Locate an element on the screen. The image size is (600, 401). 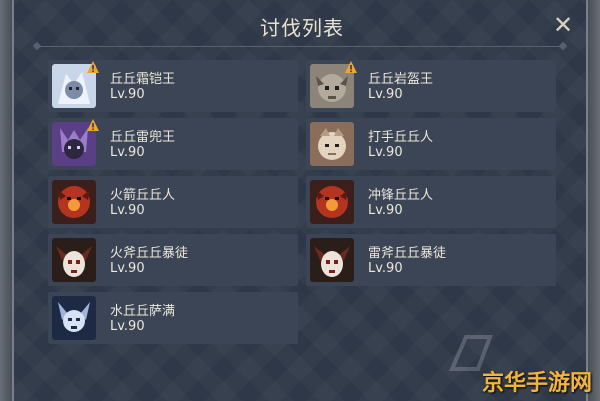
boss-card: 火斧丘丘暴徒 Lv.90 is located at coordinates (173, 260).